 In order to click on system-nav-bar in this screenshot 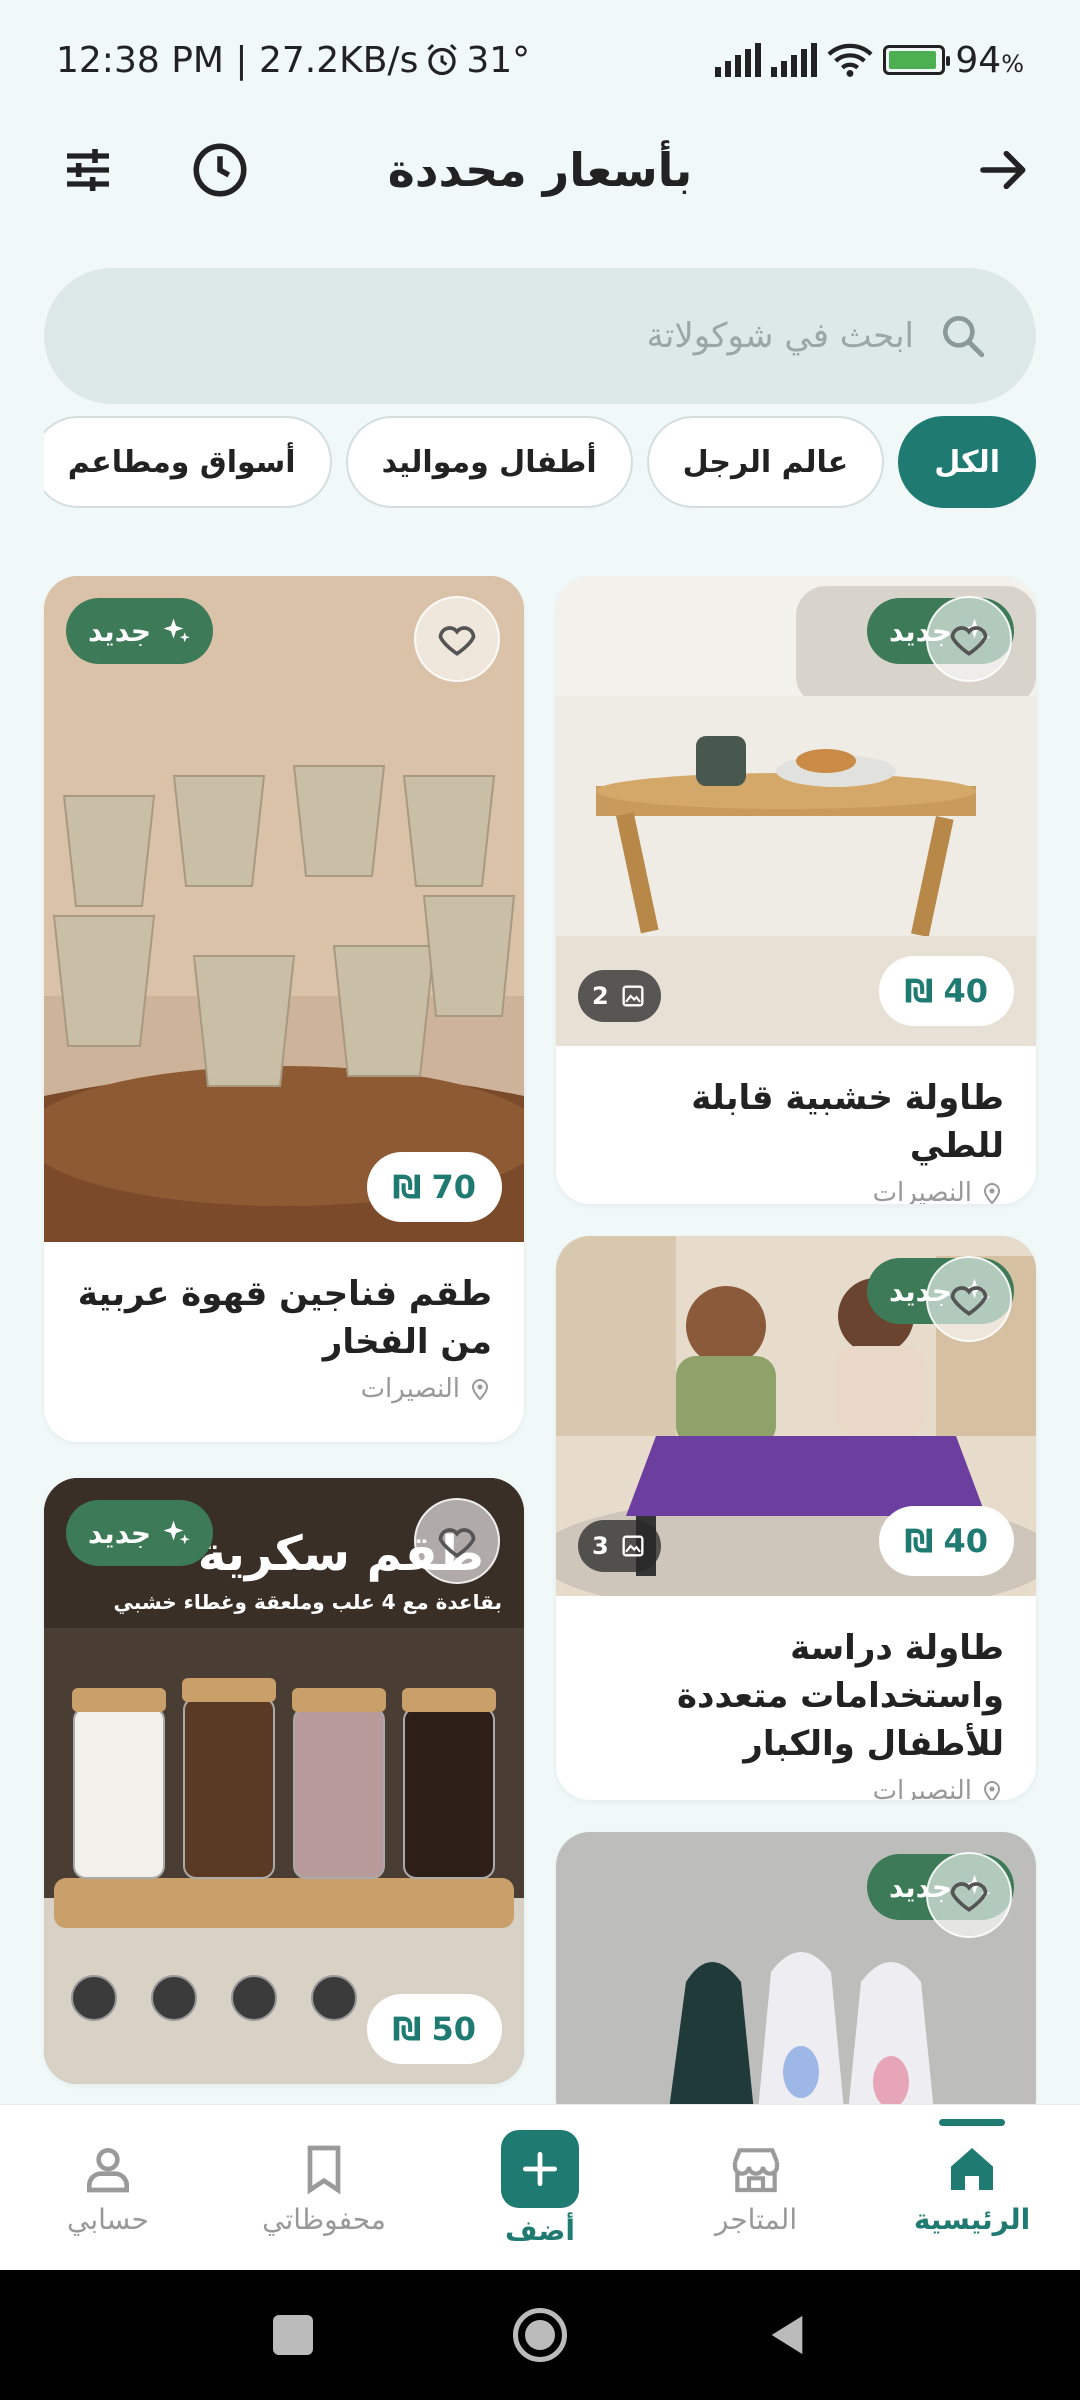, I will do `click(540, 2335)`.